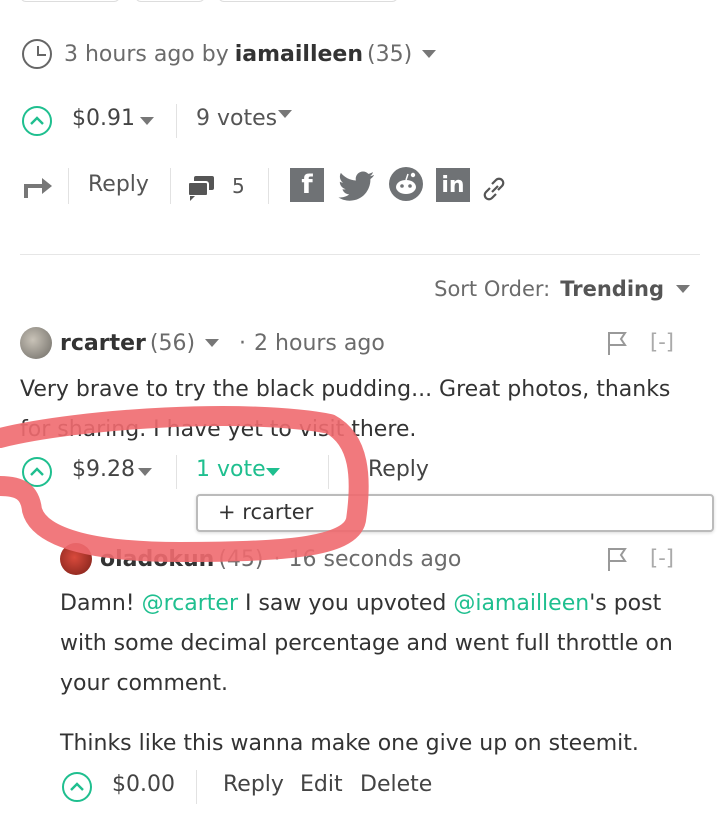 This screenshot has width=720, height=823. What do you see at coordinates (184, 484) in the screenshot?
I see `red-annotation-mark` at bounding box center [184, 484].